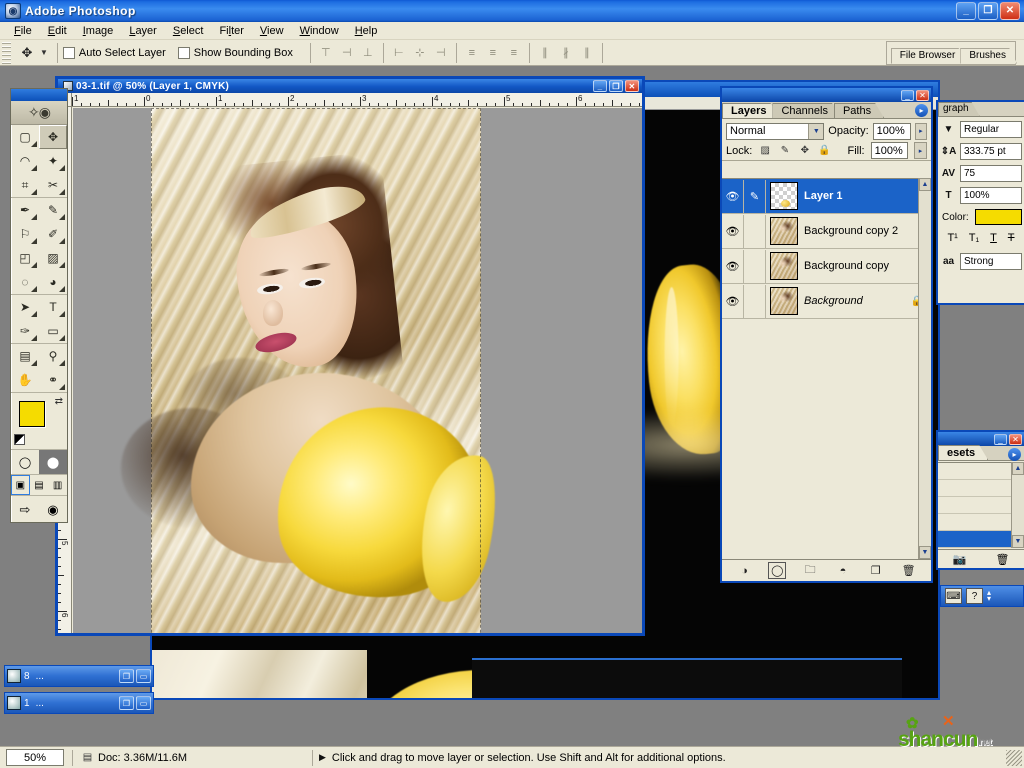  What do you see at coordinates (57, 31) in the screenshot?
I see `menu-edit: Edit` at bounding box center [57, 31].